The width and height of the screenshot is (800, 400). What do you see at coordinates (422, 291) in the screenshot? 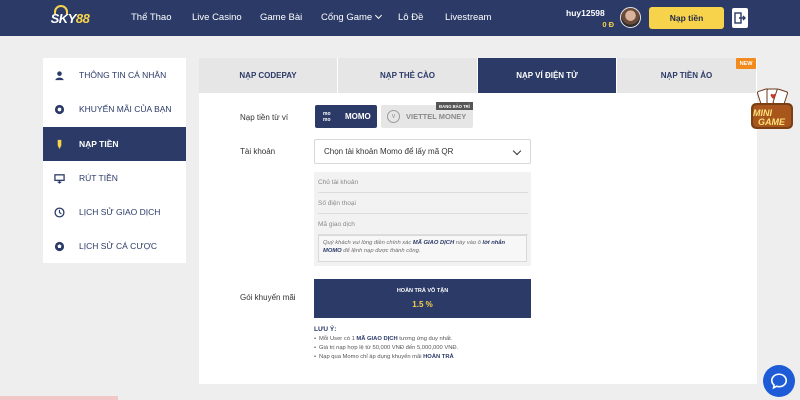
I see `promo-title: HOÀN TRẢ VÔ TẬN` at bounding box center [422, 291].